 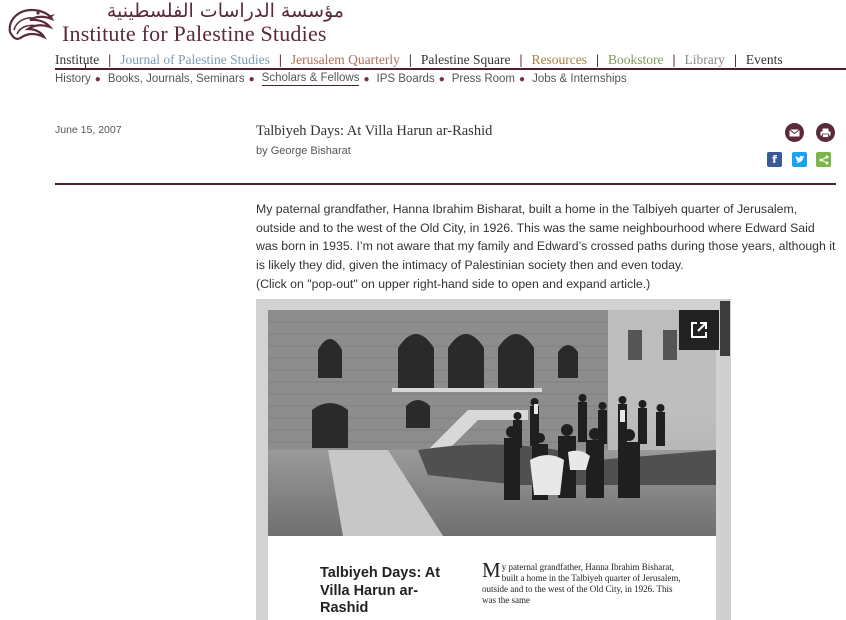 I want to click on subnav-item-books-journals-seminars: Books, Journals, Seminars, so click(x=176, y=79).